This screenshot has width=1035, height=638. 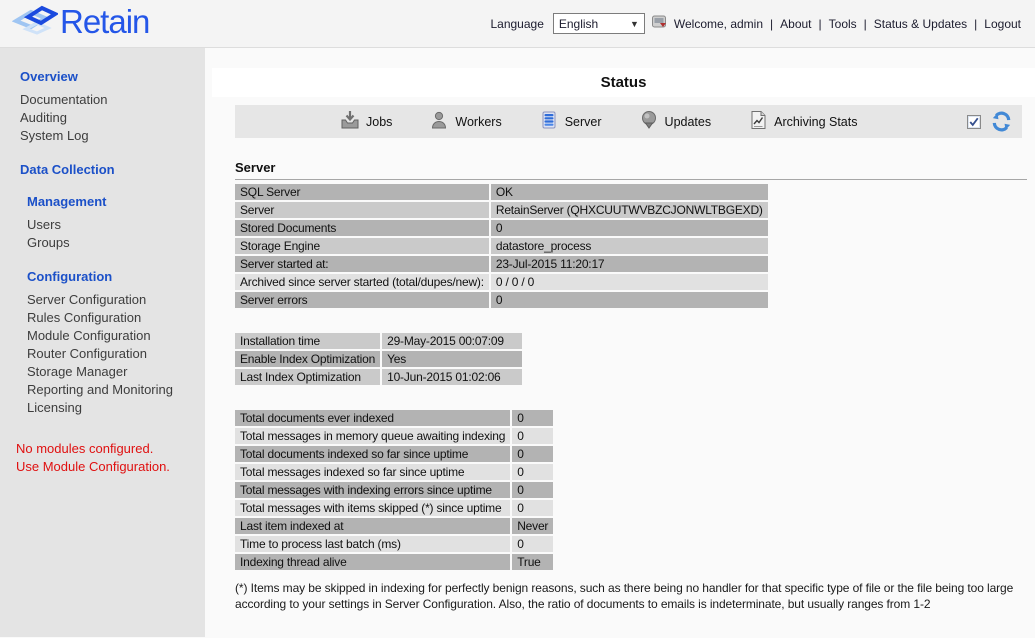 I want to click on sidebar-item-users: Users, so click(x=116, y=225).